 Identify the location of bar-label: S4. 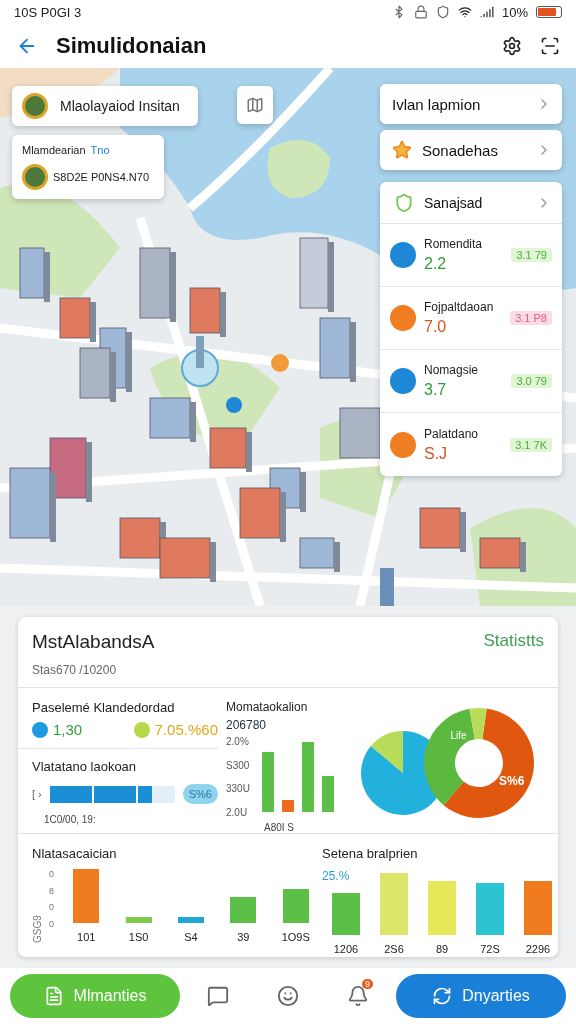
(191, 937).